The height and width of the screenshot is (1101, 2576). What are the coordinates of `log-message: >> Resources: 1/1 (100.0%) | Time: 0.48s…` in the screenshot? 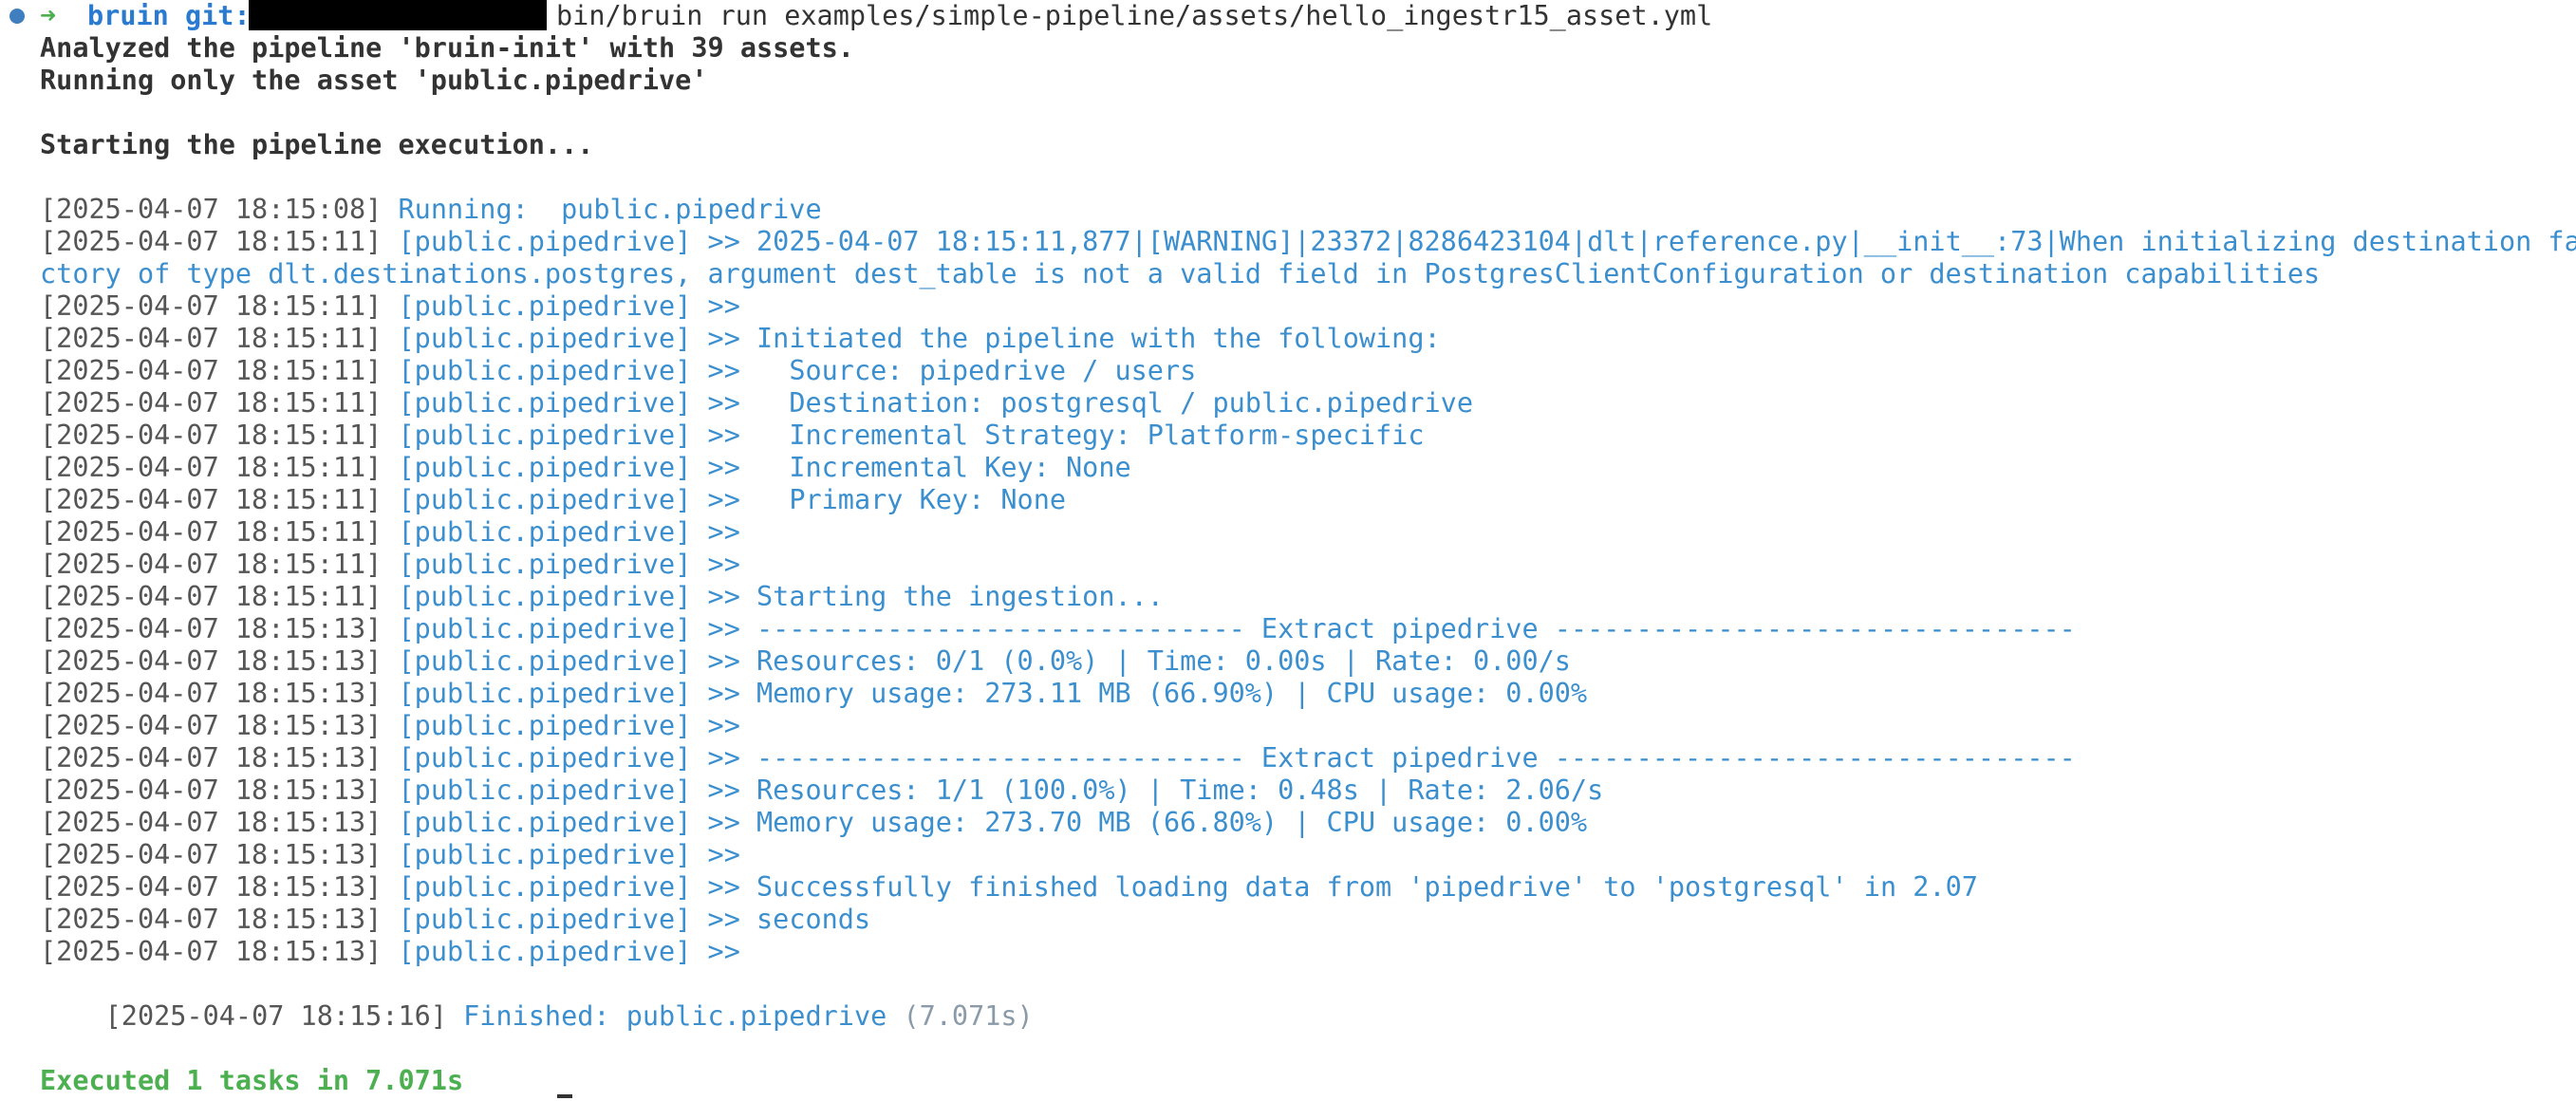 It's located at (1155, 790).